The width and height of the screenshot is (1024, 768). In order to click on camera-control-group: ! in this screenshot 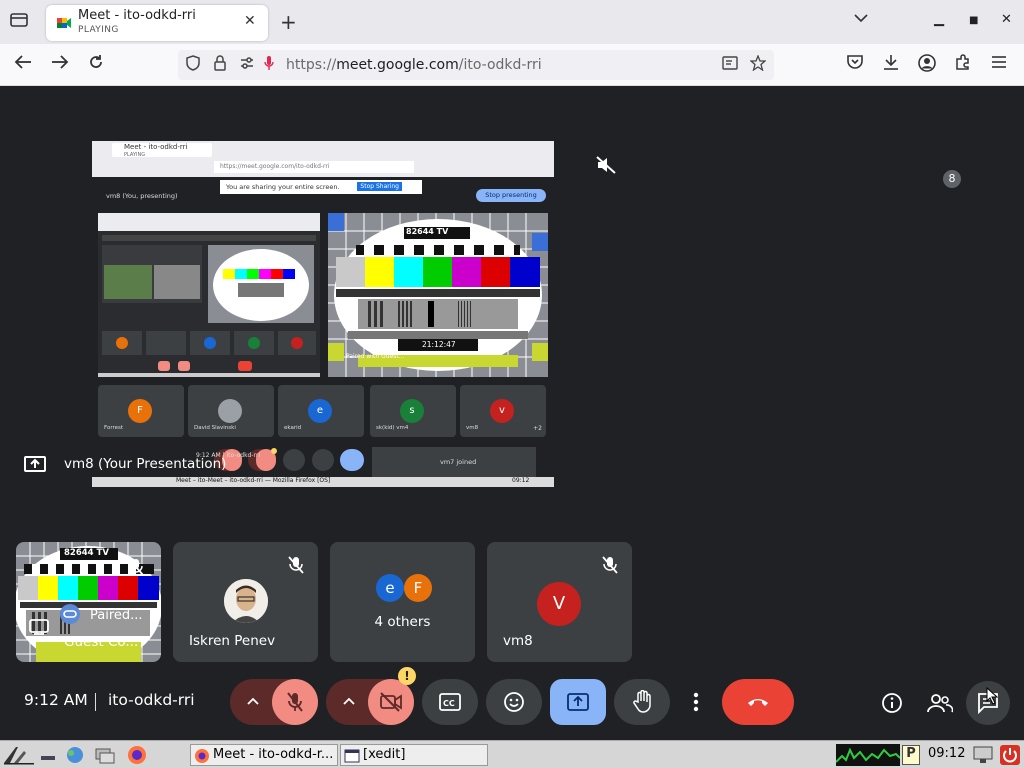, I will do `click(371, 696)`.